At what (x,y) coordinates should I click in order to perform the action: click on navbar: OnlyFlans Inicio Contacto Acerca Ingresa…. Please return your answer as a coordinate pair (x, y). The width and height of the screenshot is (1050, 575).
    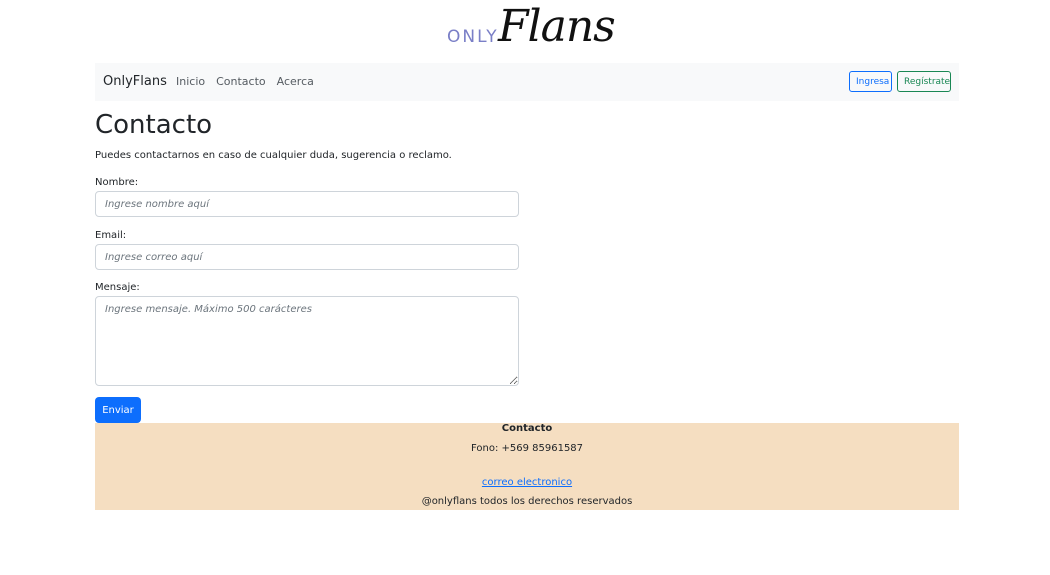
    Looking at the image, I should click on (527, 82).